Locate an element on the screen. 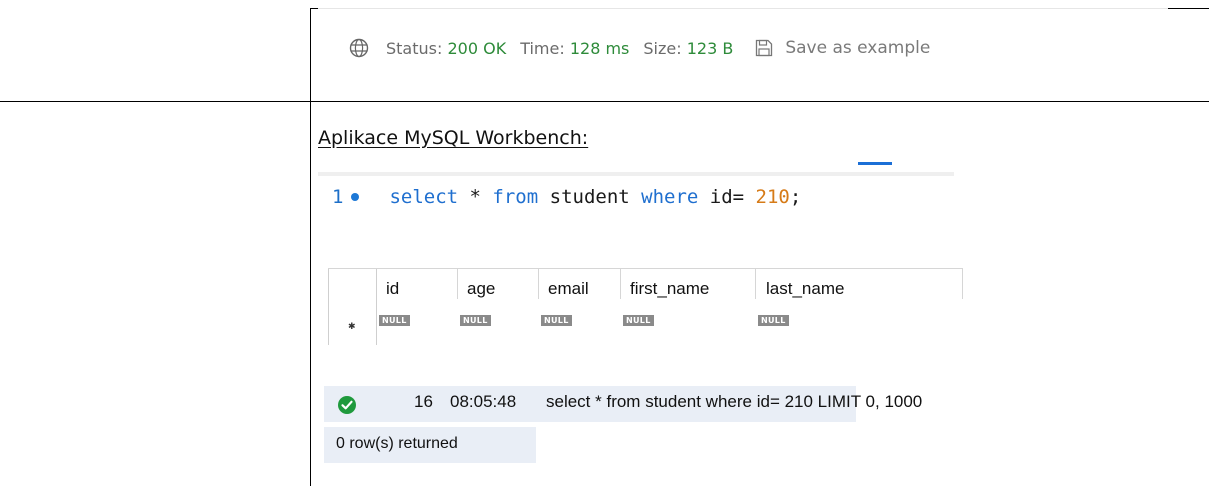  column-header-first-name: first_name is located at coordinates (669, 289).